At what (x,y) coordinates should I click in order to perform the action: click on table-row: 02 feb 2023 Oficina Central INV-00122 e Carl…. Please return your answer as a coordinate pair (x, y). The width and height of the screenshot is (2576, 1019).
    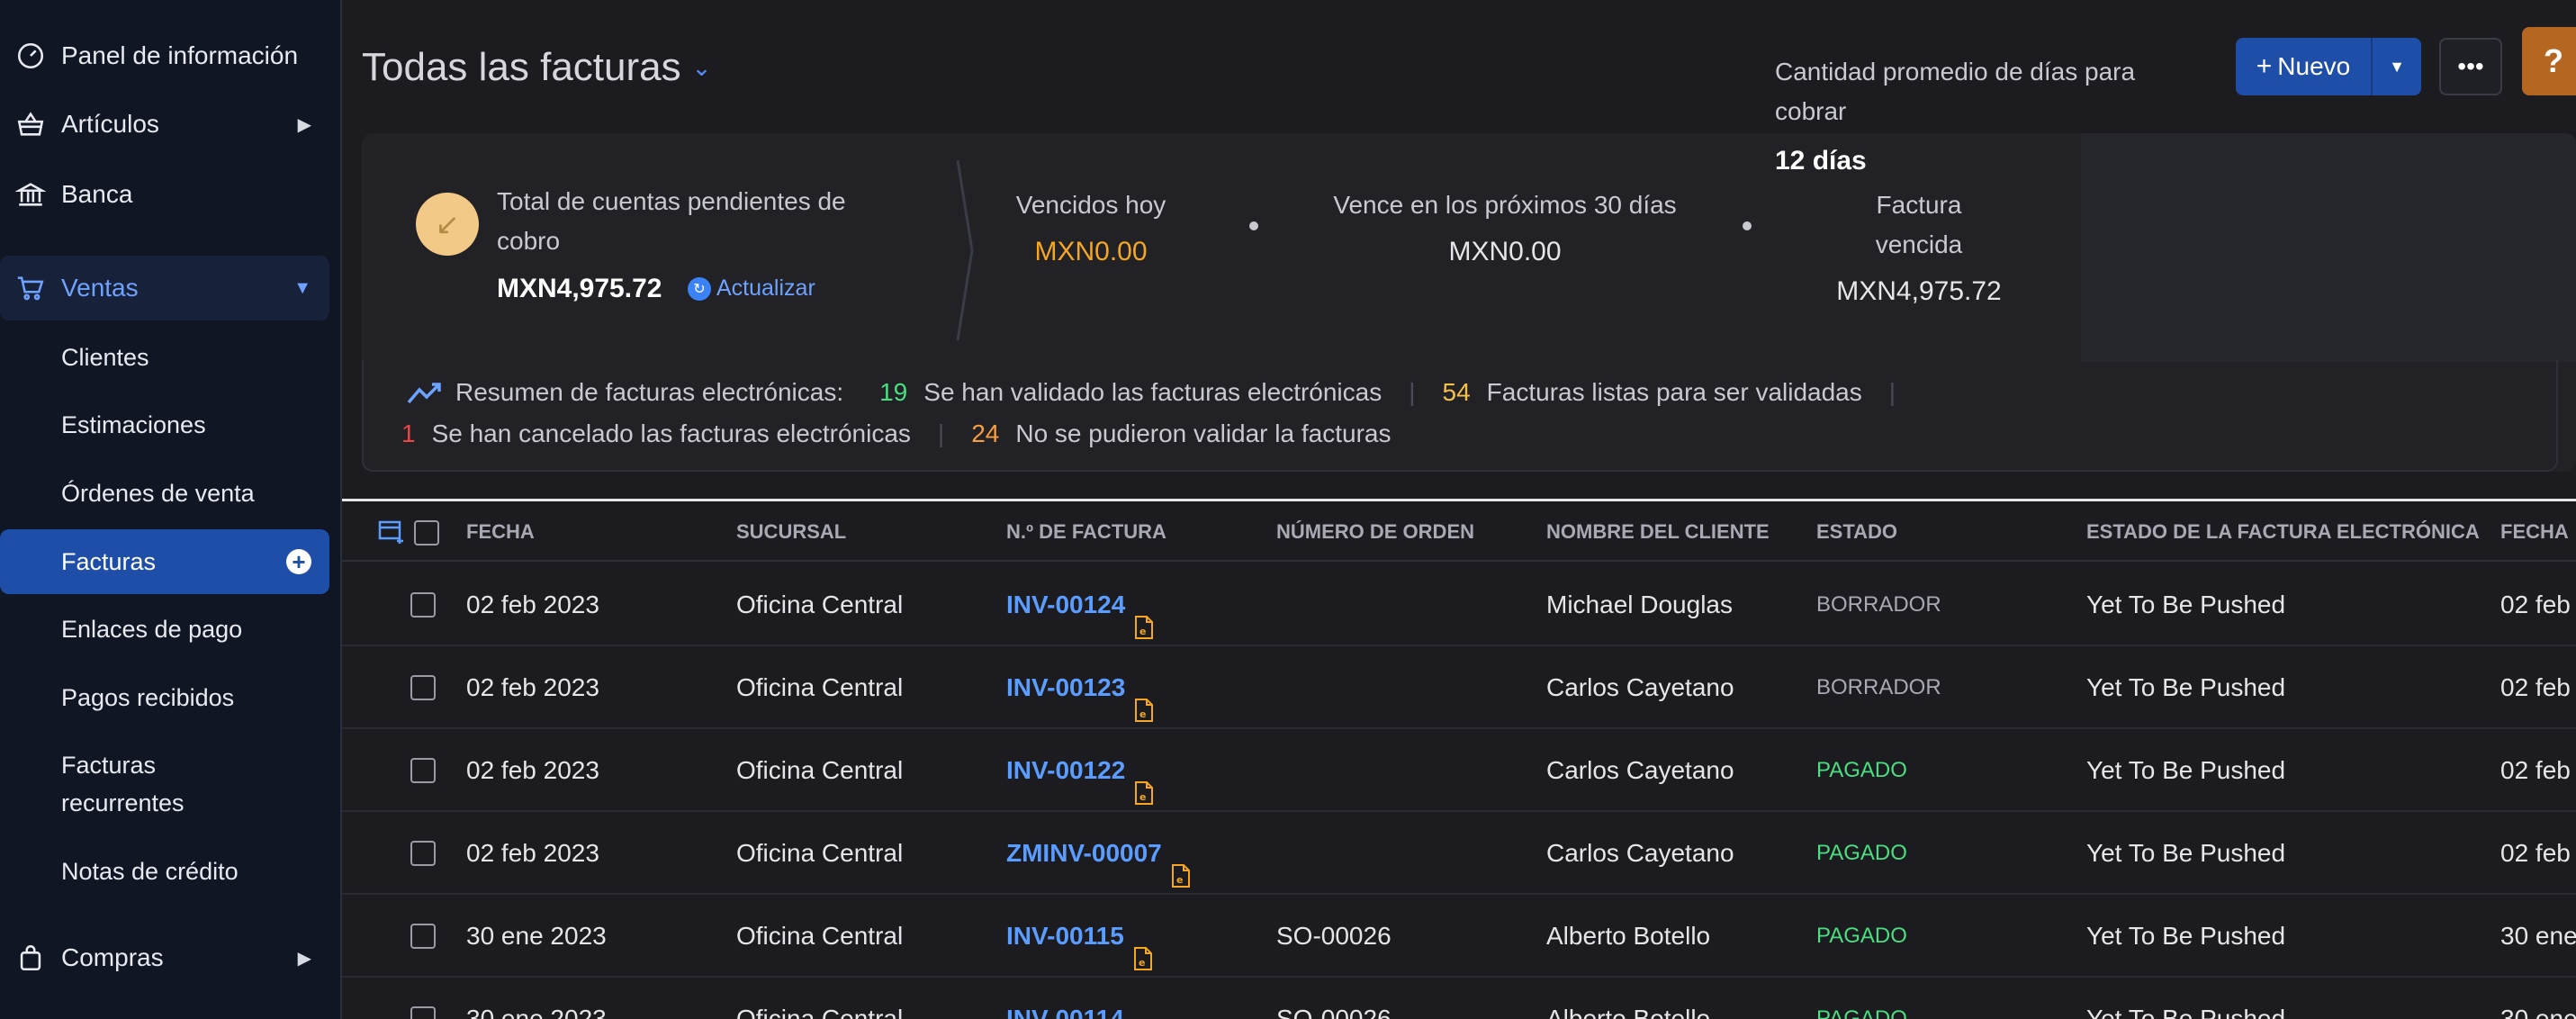
    Looking at the image, I should click on (1459, 770).